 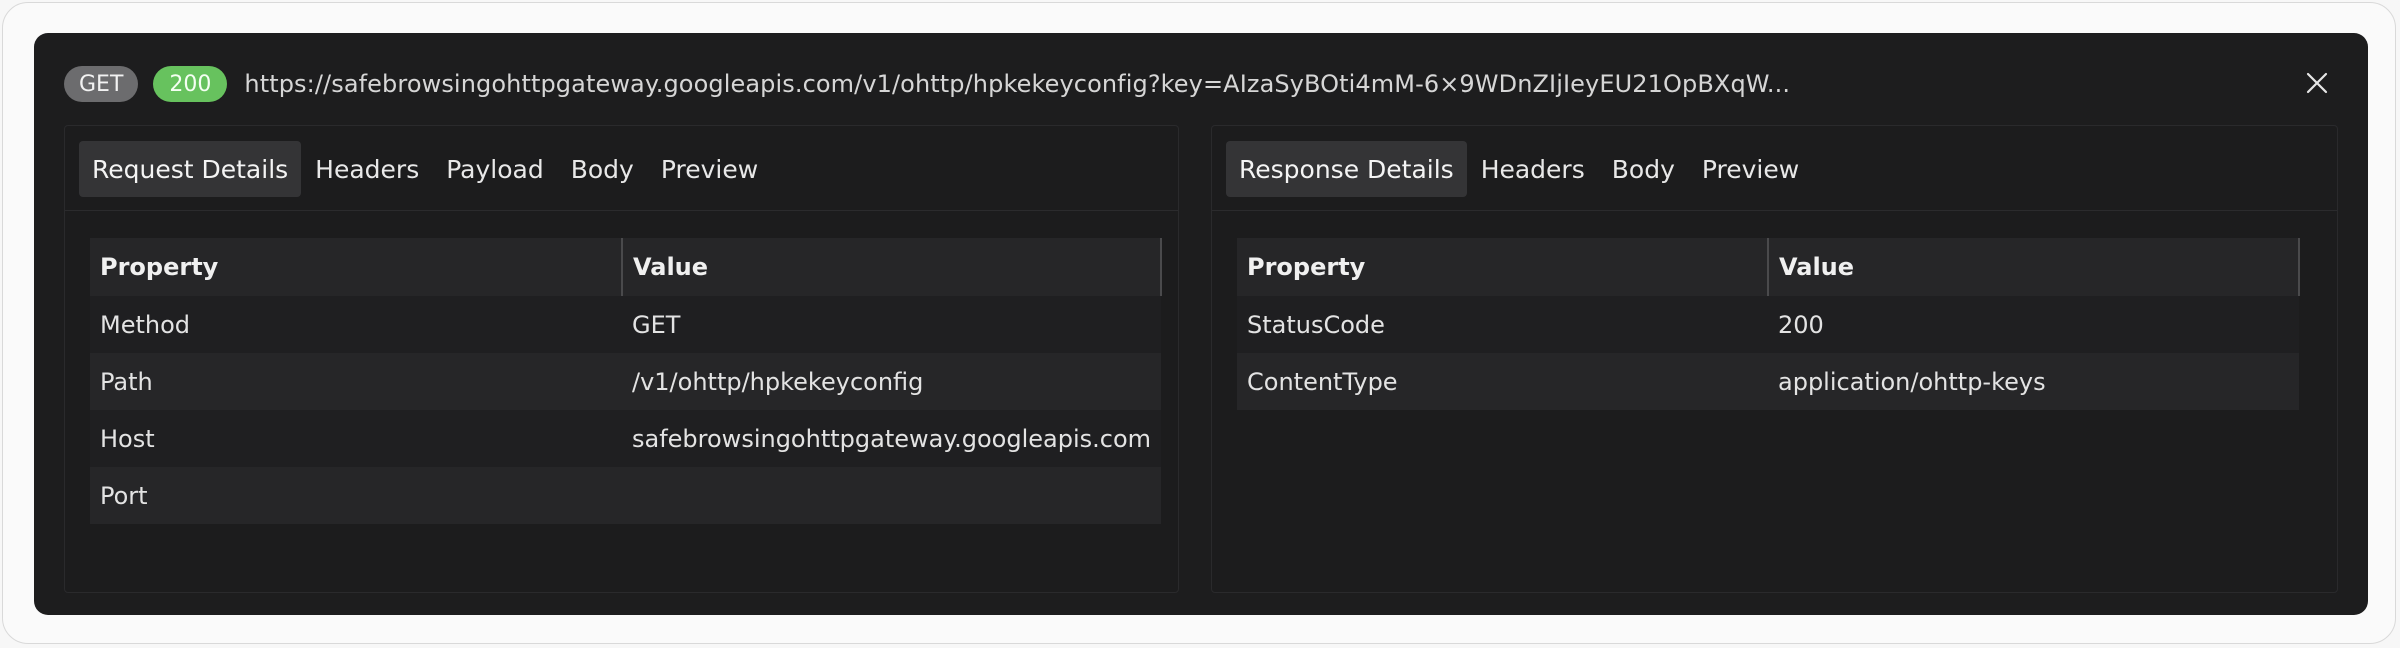 I want to click on tab-response-preview: Preview, so click(x=1750, y=169).